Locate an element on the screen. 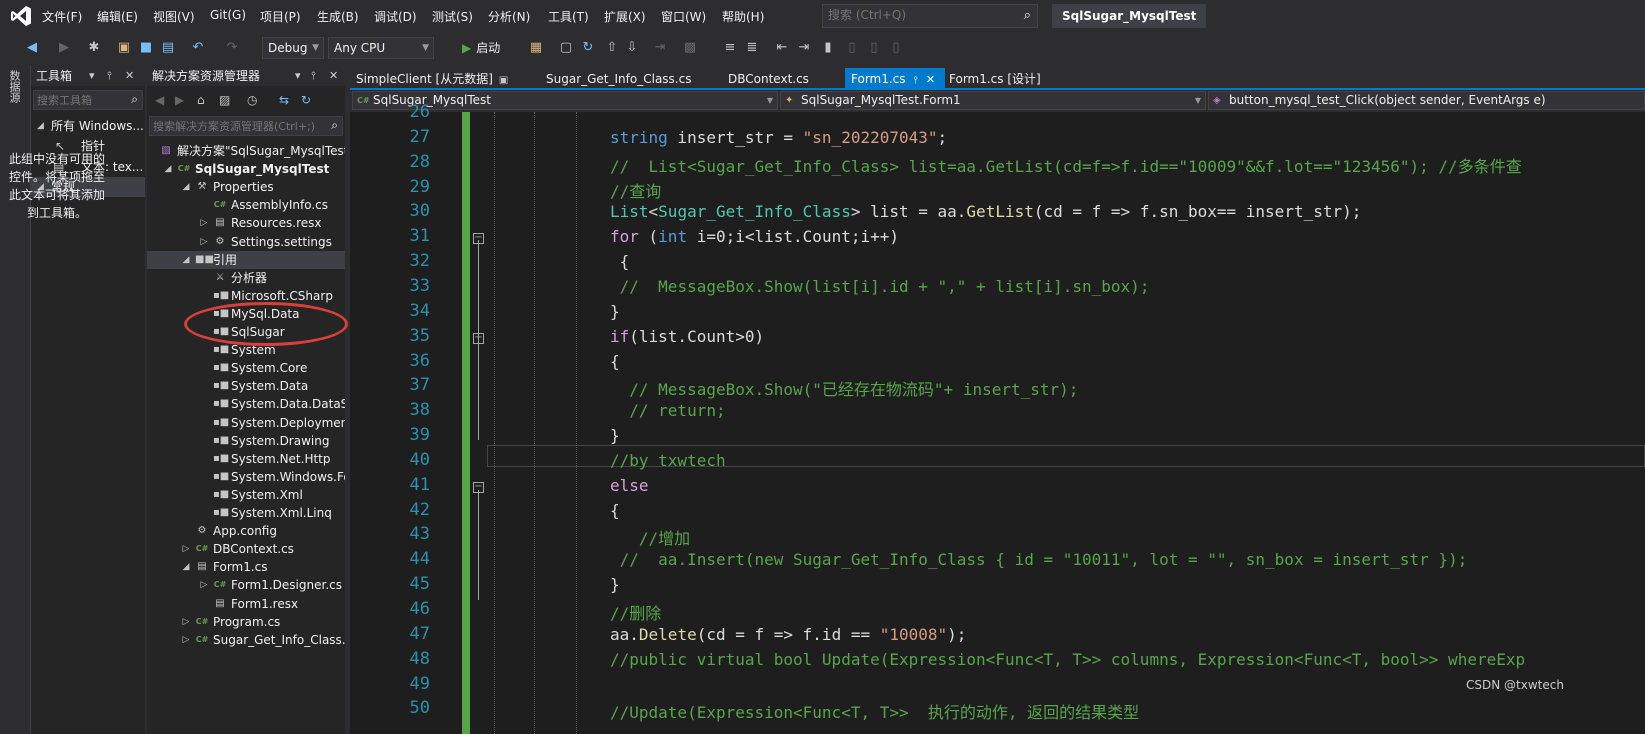 The image size is (1645, 734). refresh-icon: ↻ is located at coordinates (588, 48).